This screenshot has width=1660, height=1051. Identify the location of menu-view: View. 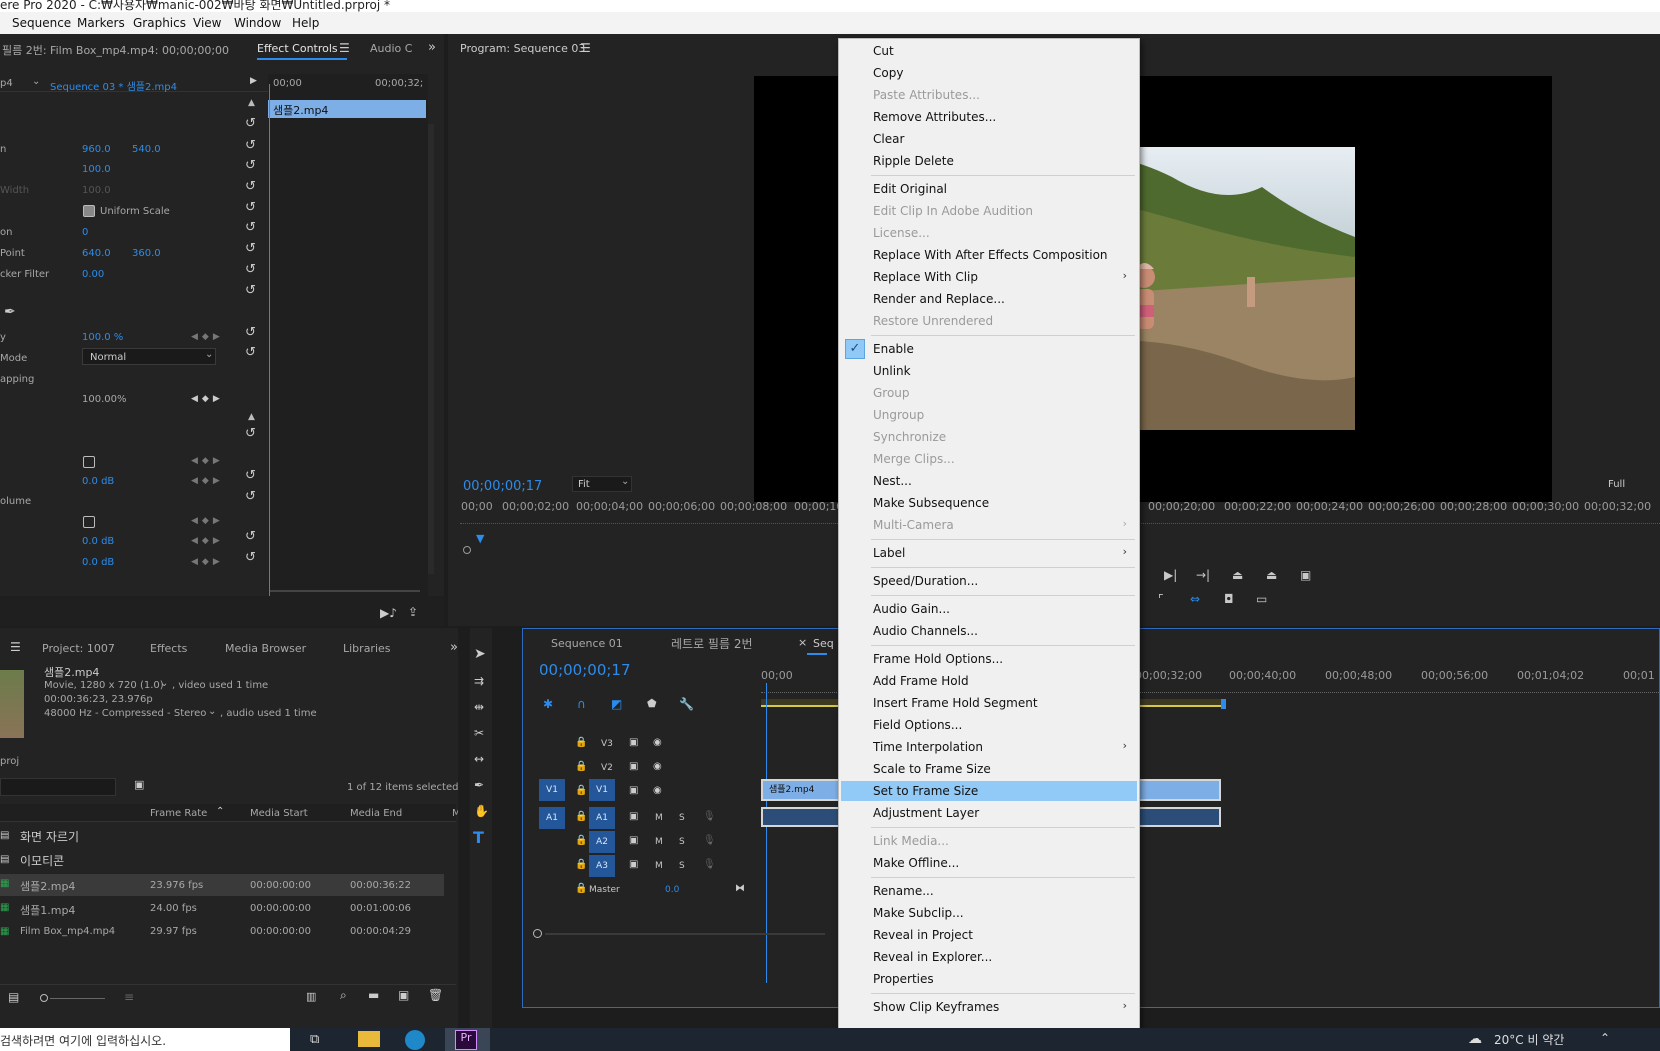
(207, 23).